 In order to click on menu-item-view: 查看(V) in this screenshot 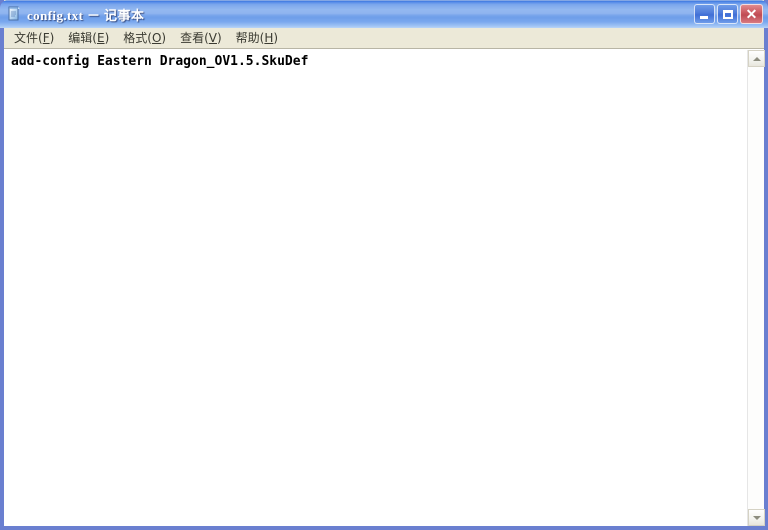, I will do `click(201, 38)`.